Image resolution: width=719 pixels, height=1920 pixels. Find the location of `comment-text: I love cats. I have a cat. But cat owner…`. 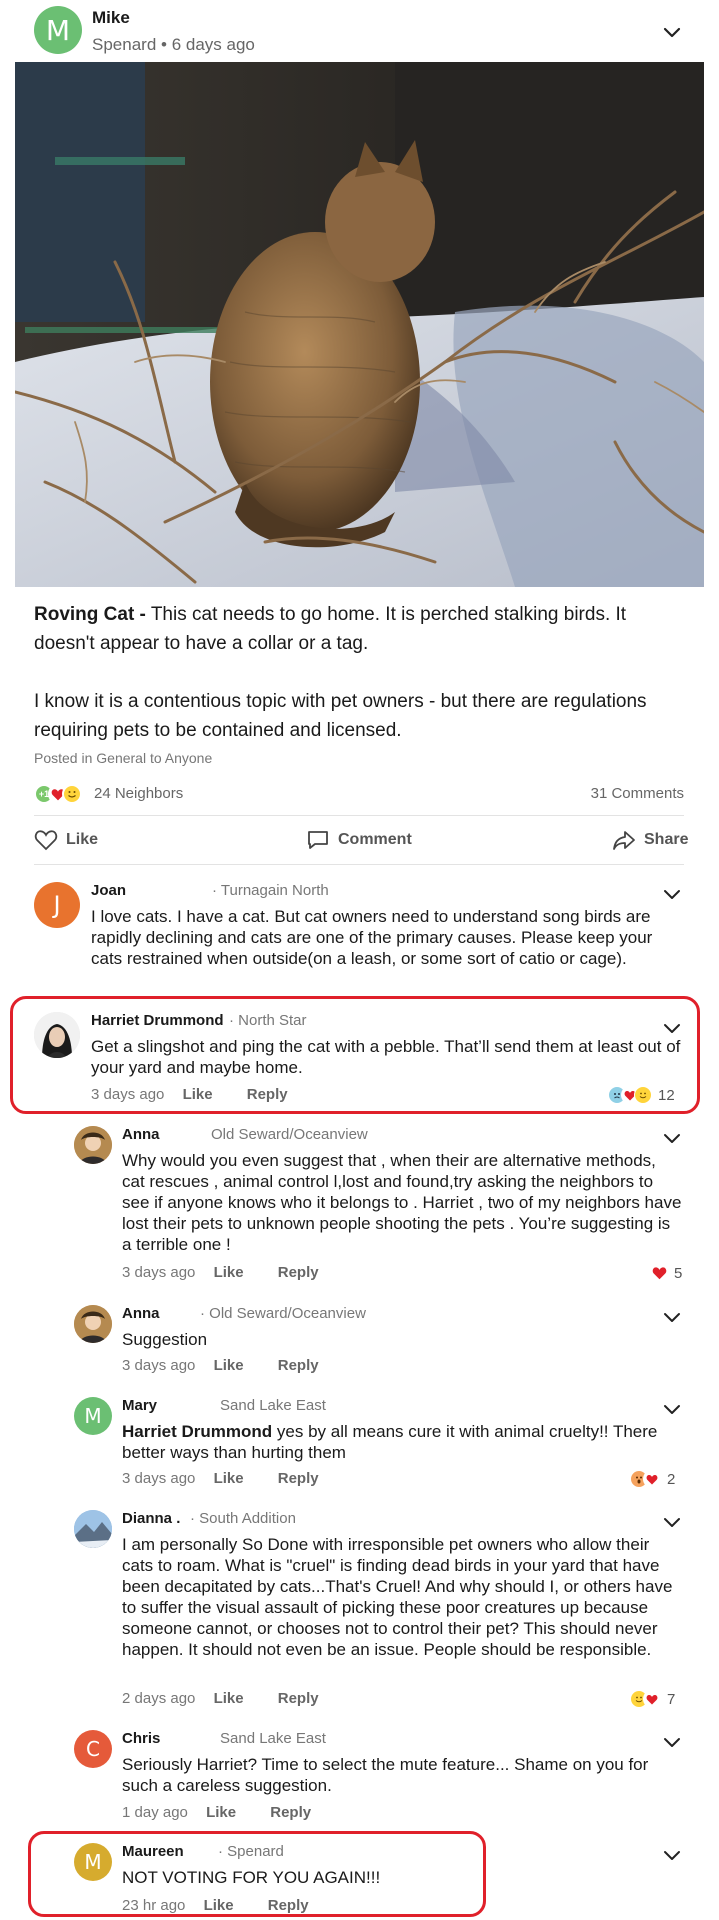

comment-text: I love cats. I have a cat. But cat owner… is located at coordinates (372, 937).